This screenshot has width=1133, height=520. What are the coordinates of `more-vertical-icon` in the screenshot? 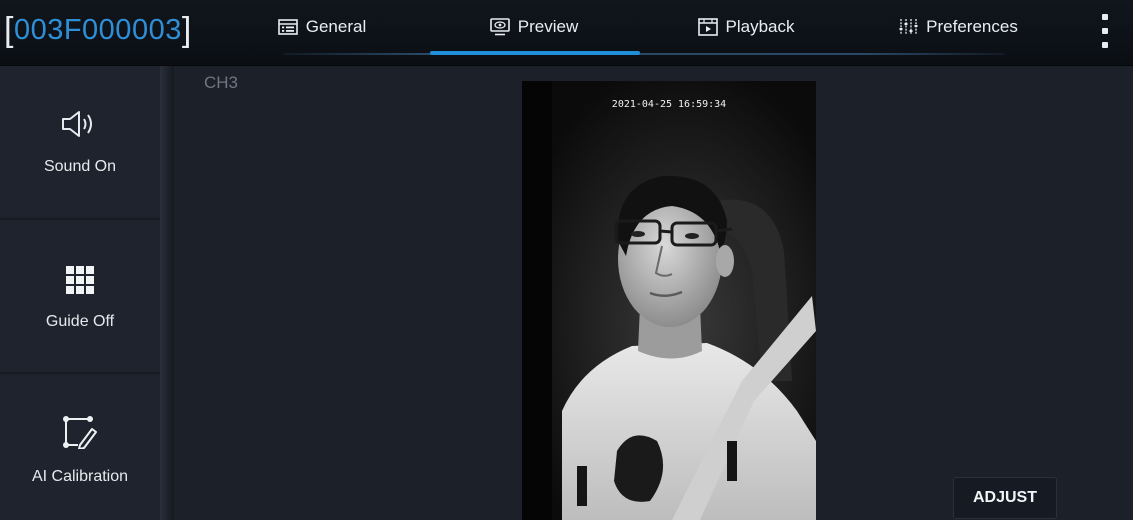 It's located at (1105, 17).